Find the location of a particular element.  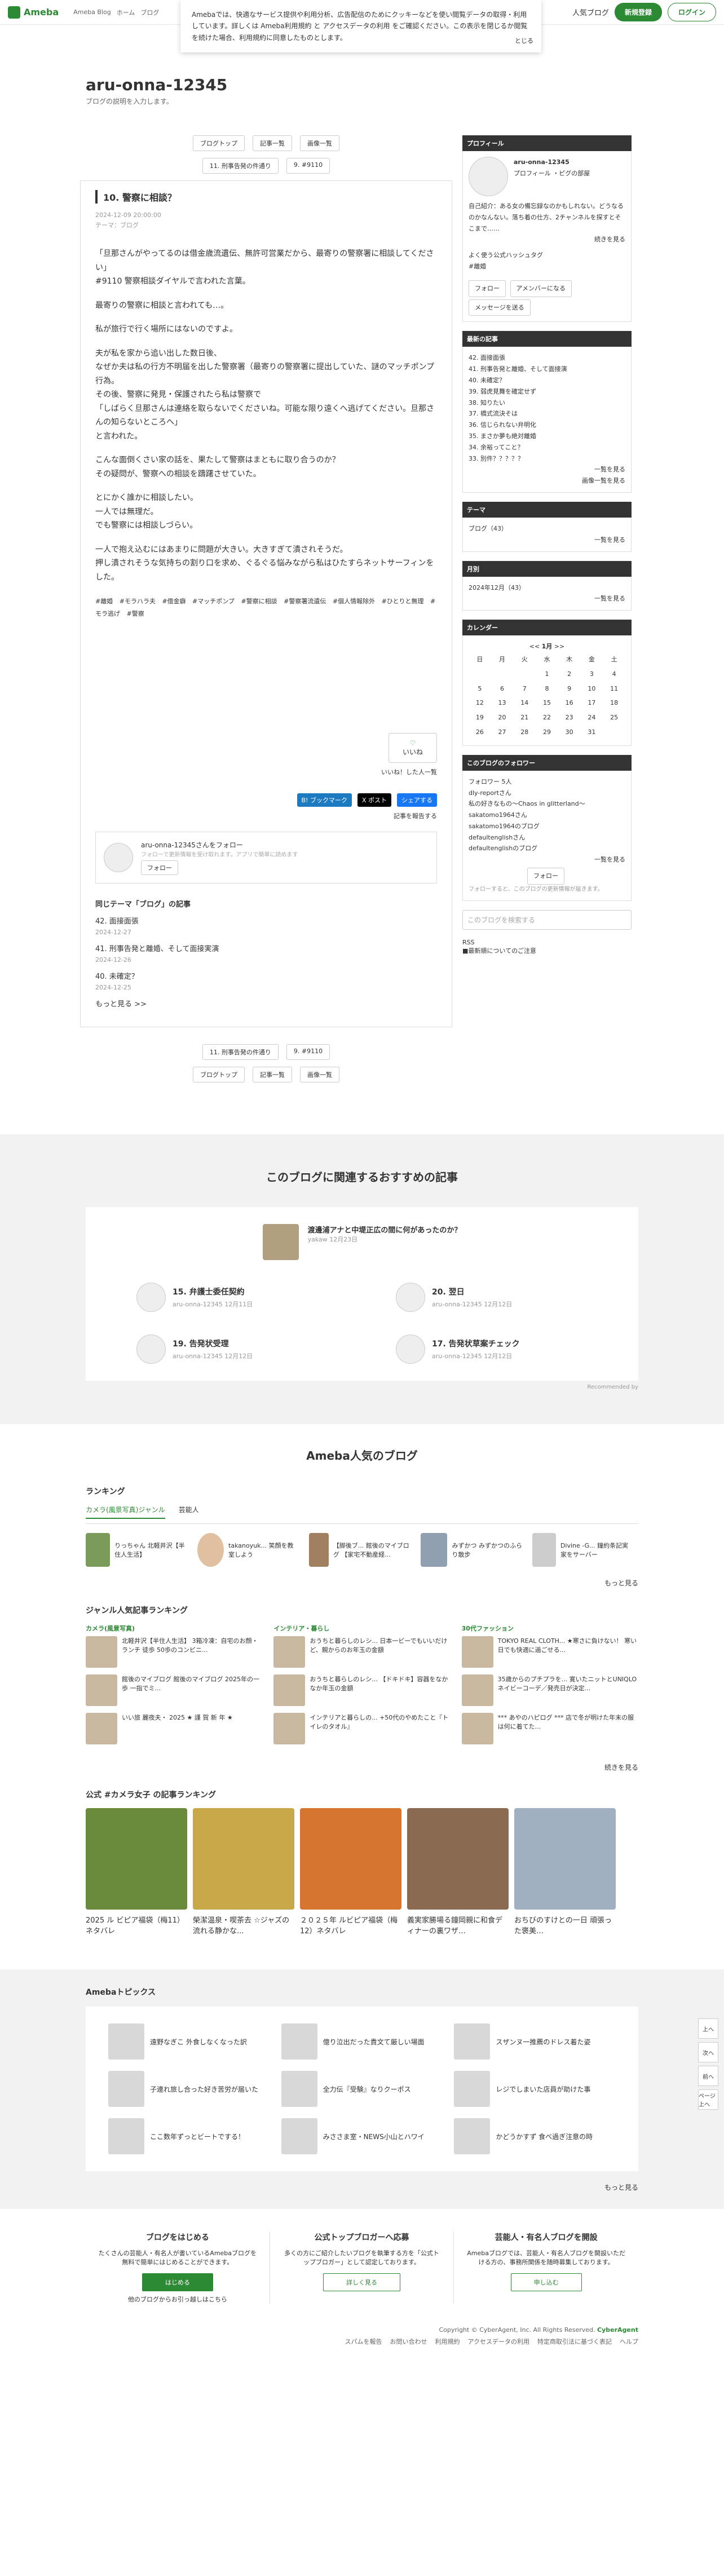

topic-item: 全力伝『受験』なりクーポス is located at coordinates (362, 2089).